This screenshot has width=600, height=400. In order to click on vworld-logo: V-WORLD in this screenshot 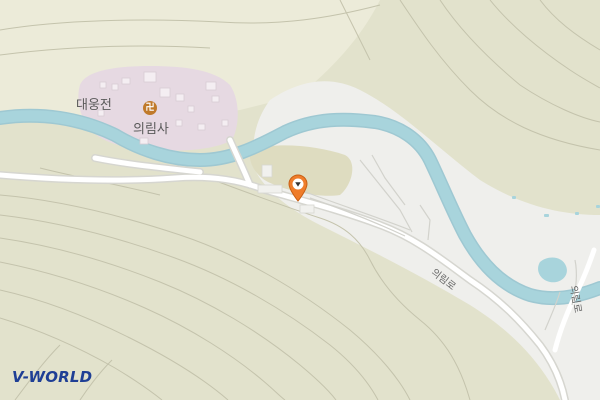, I will do `click(52, 377)`.